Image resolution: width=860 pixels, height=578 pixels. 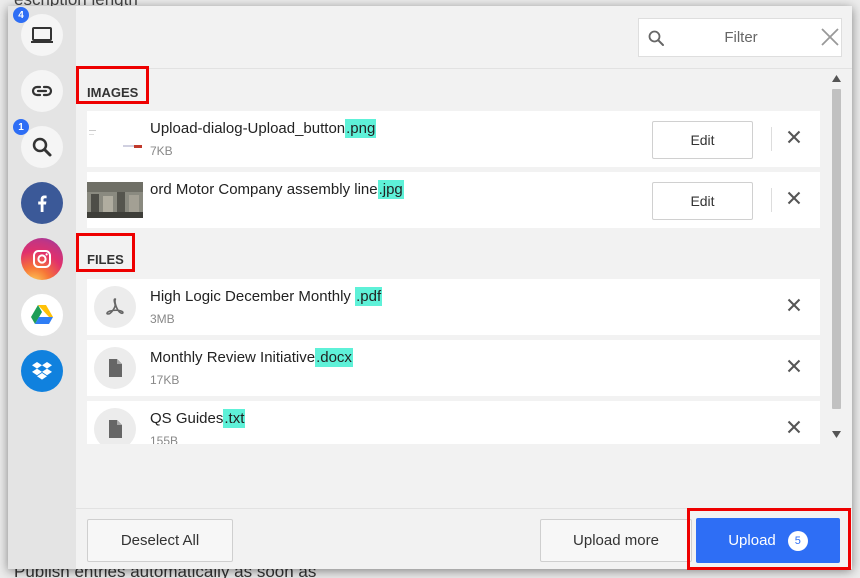 I want to click on dialog-footer: Deselect All Upload more Upload 5, so click(x=464, y=538).